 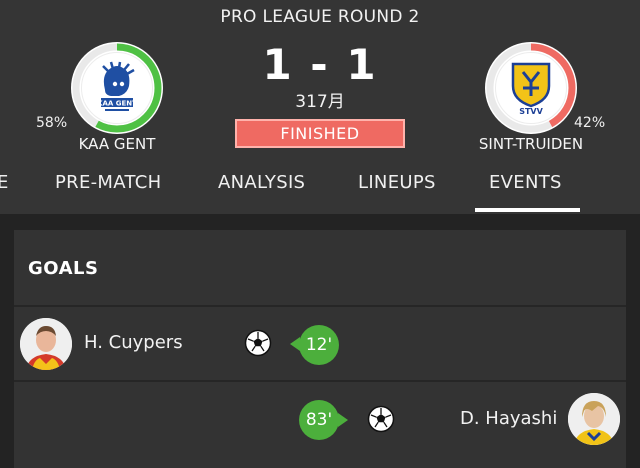 I want to click on tab-lineups: LINEUPS, so click(x=397, y=182).